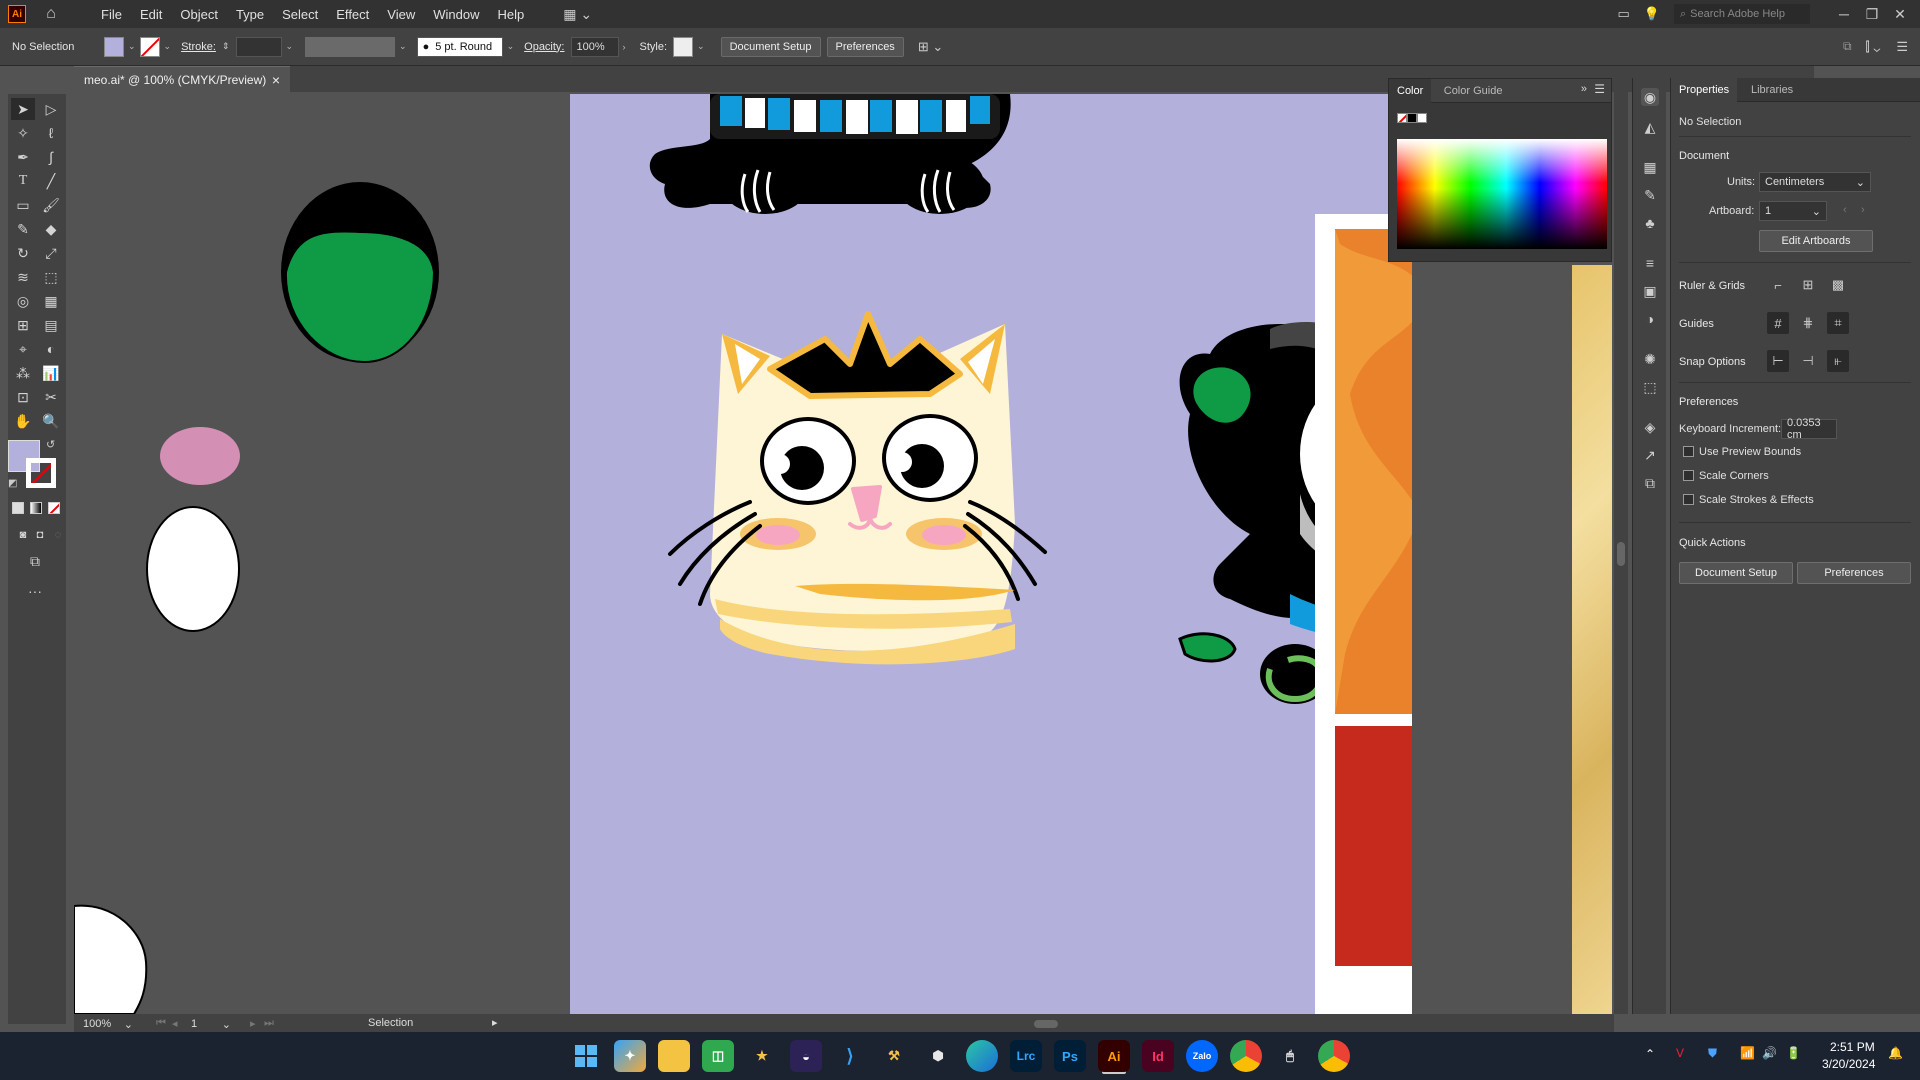 The image size is (1920, 1080). I want to click on libraries-tab: Libraries, so click(1772, 90).